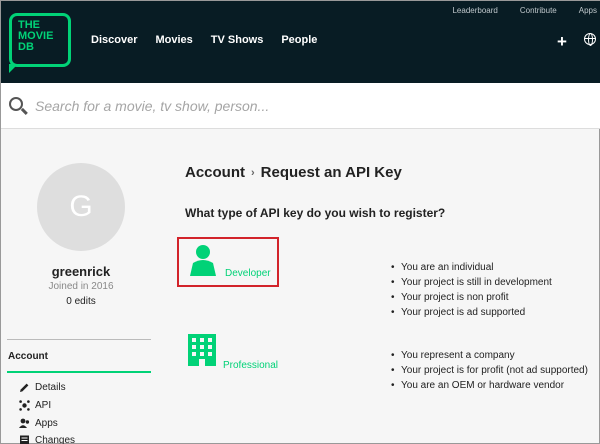 The width and height of the screenshot is (600, 444). I want to click on person-icon, so click(203, 262).